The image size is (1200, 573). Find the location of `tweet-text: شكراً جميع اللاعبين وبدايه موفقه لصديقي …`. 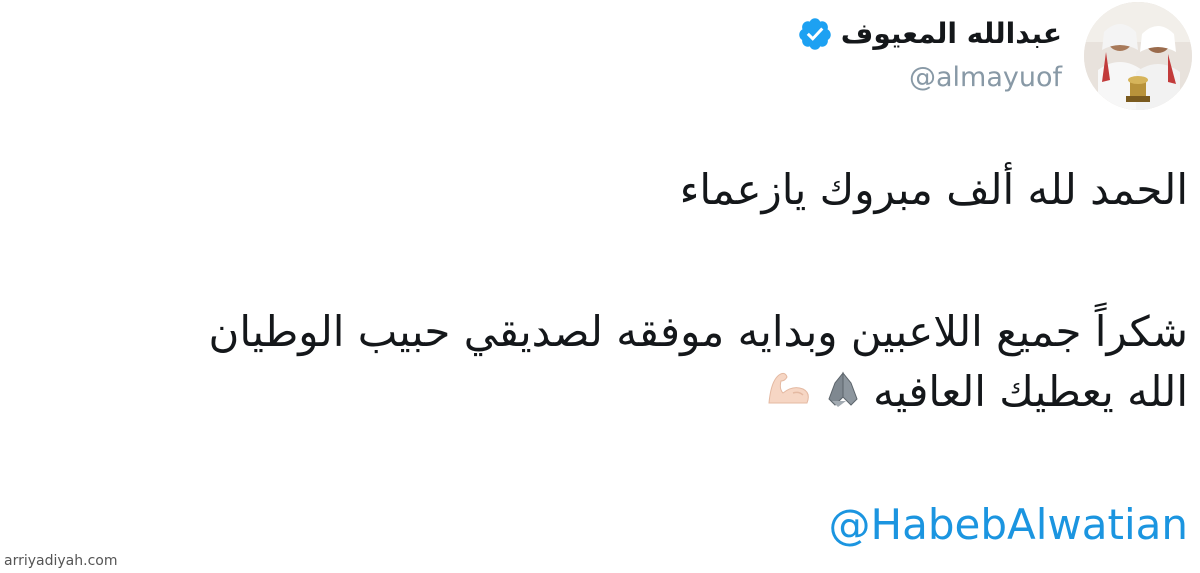

tweet-text: شكراً جميع اللاعبين وبدايه موفقه لصديقي … is located at coordinates (698, 331).